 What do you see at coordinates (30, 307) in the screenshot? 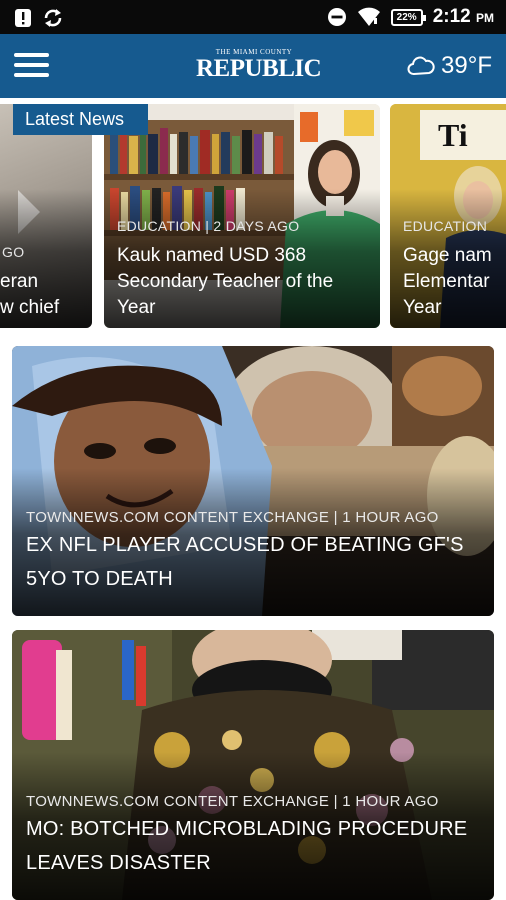
I see `headline-line: w chief` at bounding box center [30, 307].